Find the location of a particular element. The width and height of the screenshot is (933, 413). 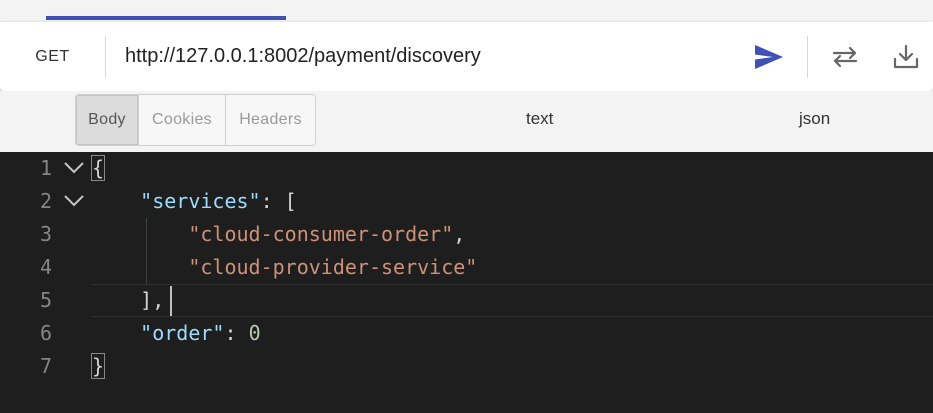

response-toolbar: Body Cookies Headers text json is located at coordinates (466, 121).